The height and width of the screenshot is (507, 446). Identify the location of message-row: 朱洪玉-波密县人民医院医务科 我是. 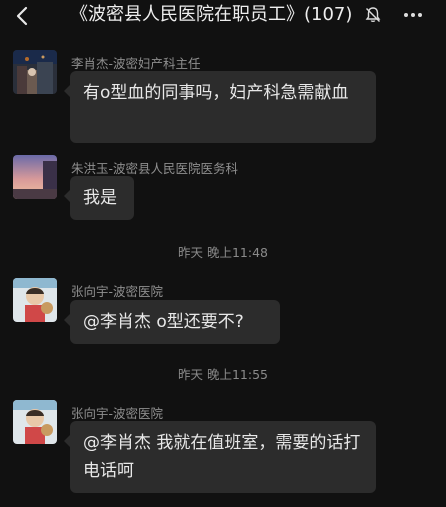
(223, 190).